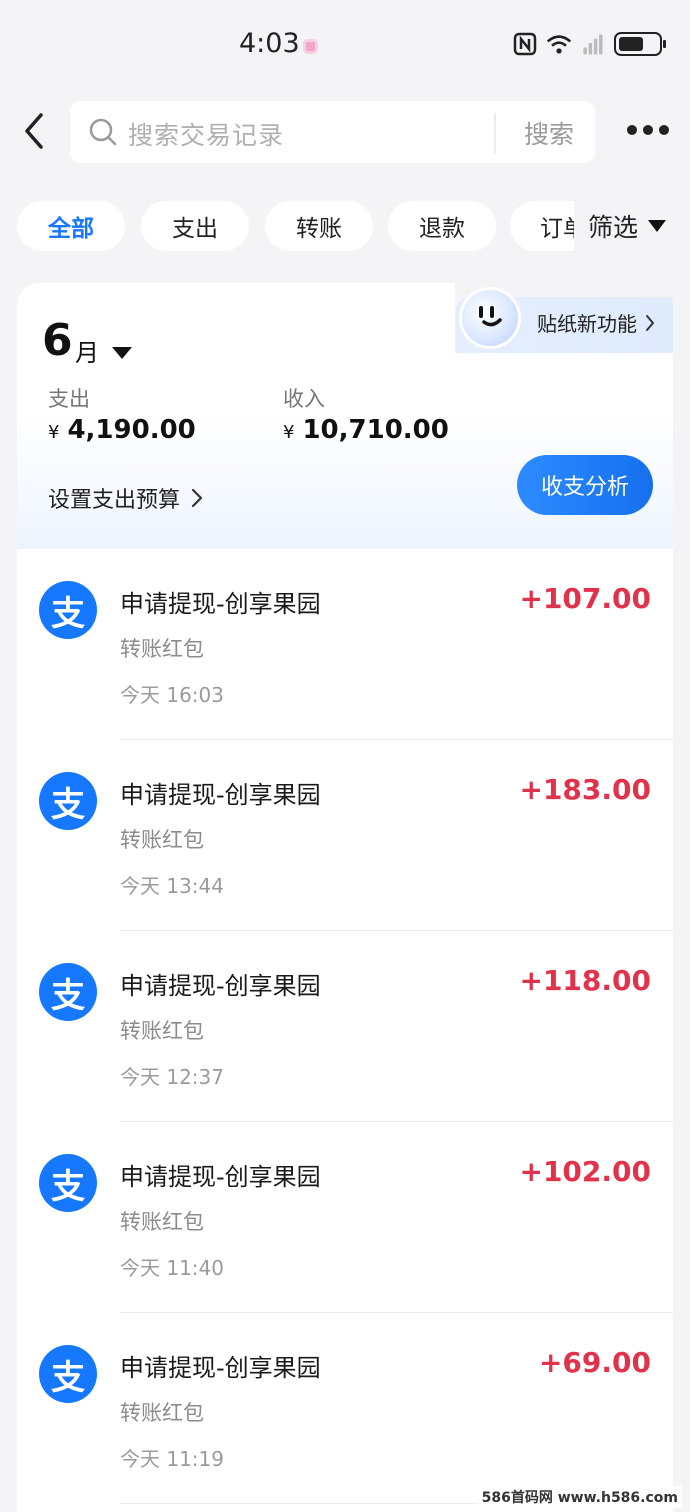 The height and width of the screenshot is (1512, 690). I want to click on status-time: 4:03, so click(269, 43).